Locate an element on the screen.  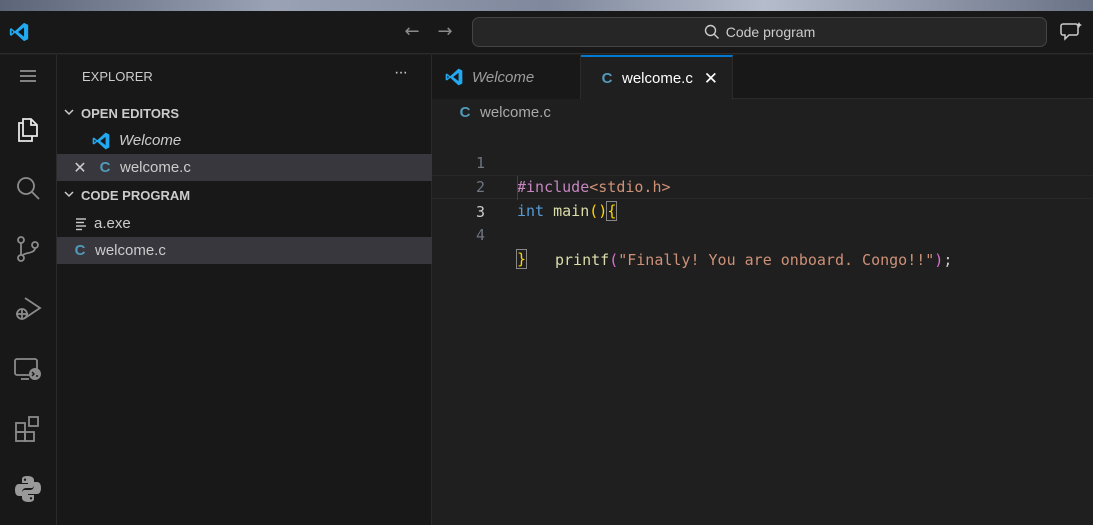
tab-label: Welcome is located at coordinates (503, 77).